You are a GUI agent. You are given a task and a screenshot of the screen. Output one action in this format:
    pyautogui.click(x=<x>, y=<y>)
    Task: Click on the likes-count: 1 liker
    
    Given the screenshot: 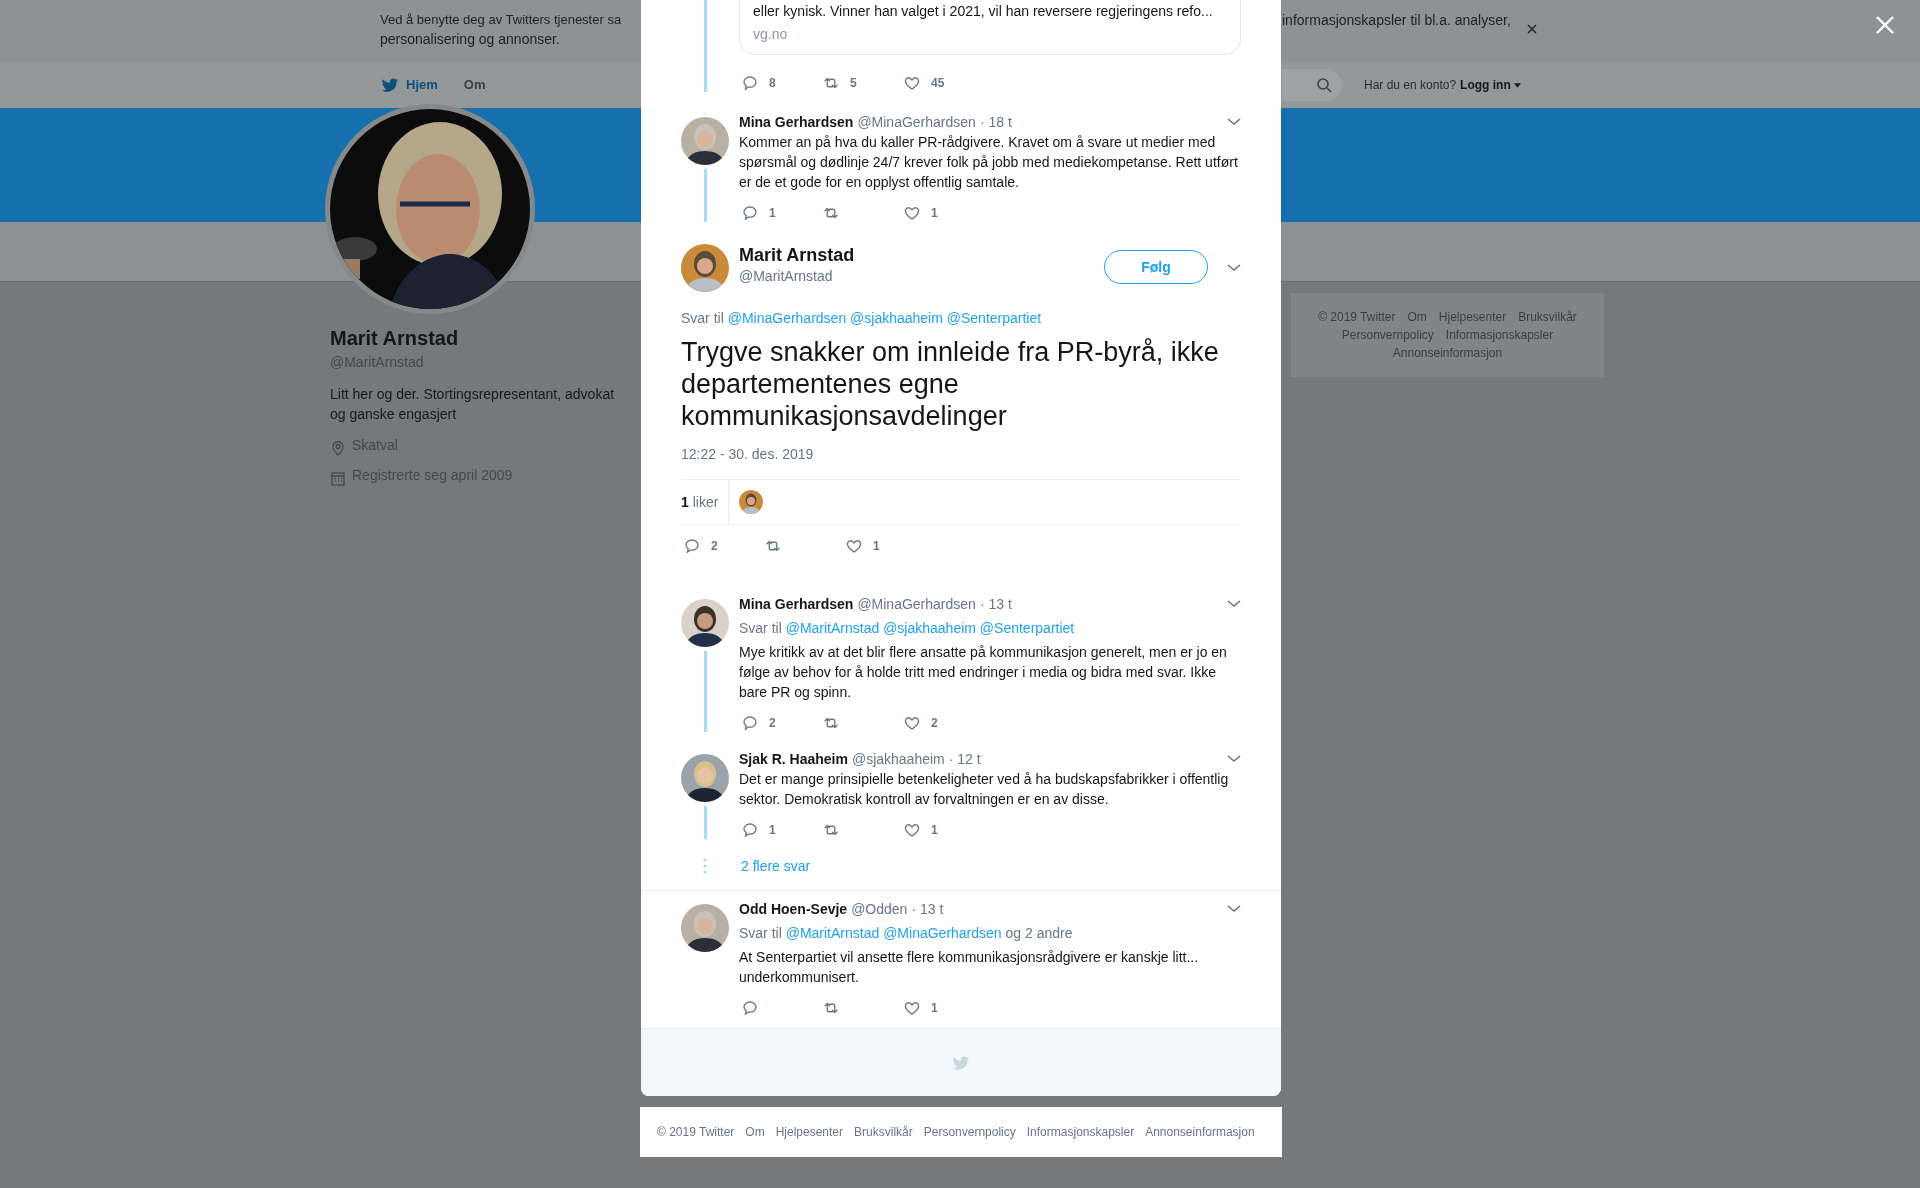 What is the action you would take?
    pyautogui.click(x=705, y=502)
    